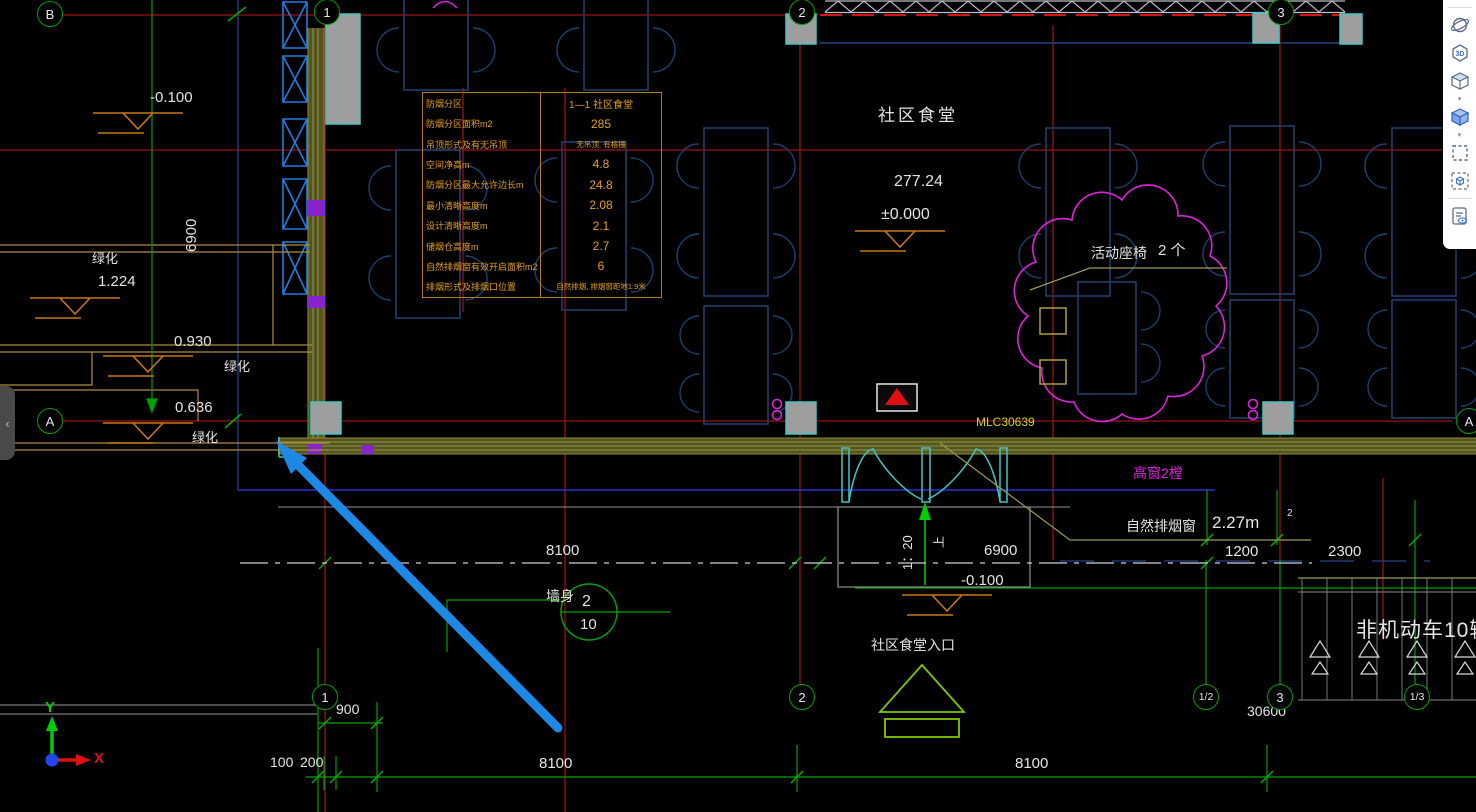 The height and width of the screenshot is (812, 1476). Describe the element at coordinates (918, 181) in the screenshot. I see `level-277: 277.24` at that location.